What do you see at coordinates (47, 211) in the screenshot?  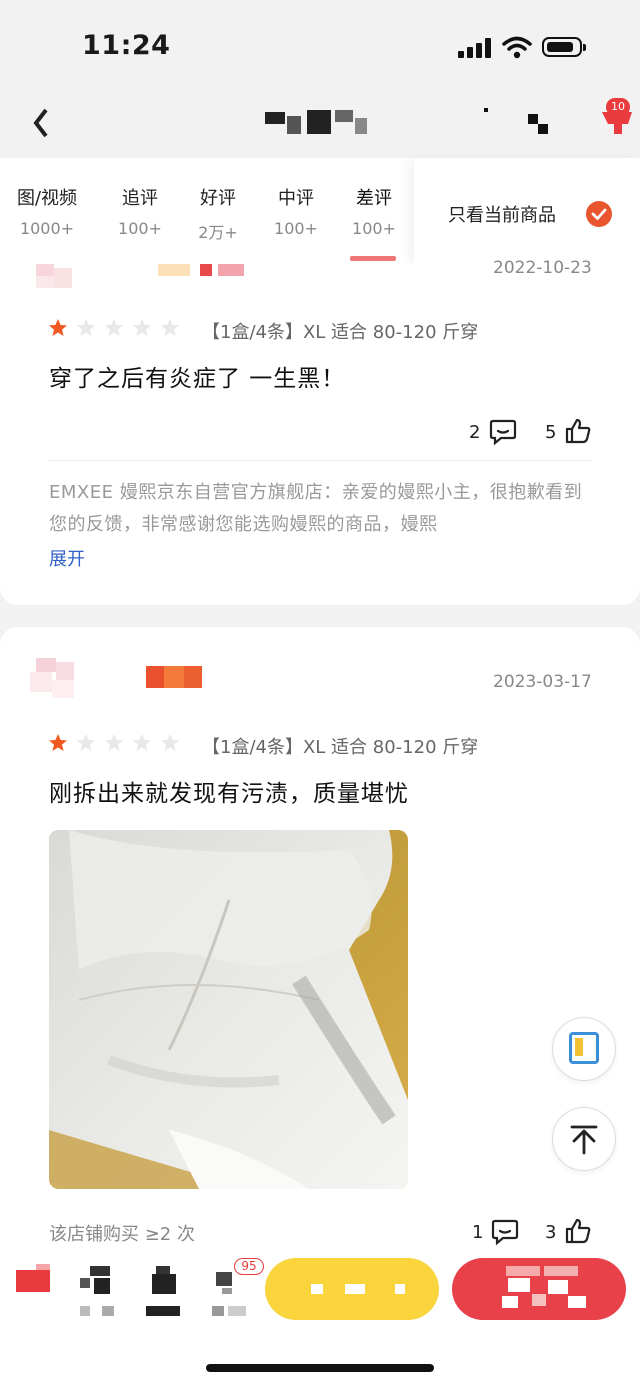 I see `tab-images-videos: 图/视频 1000+` at bounding box center [47, 211].